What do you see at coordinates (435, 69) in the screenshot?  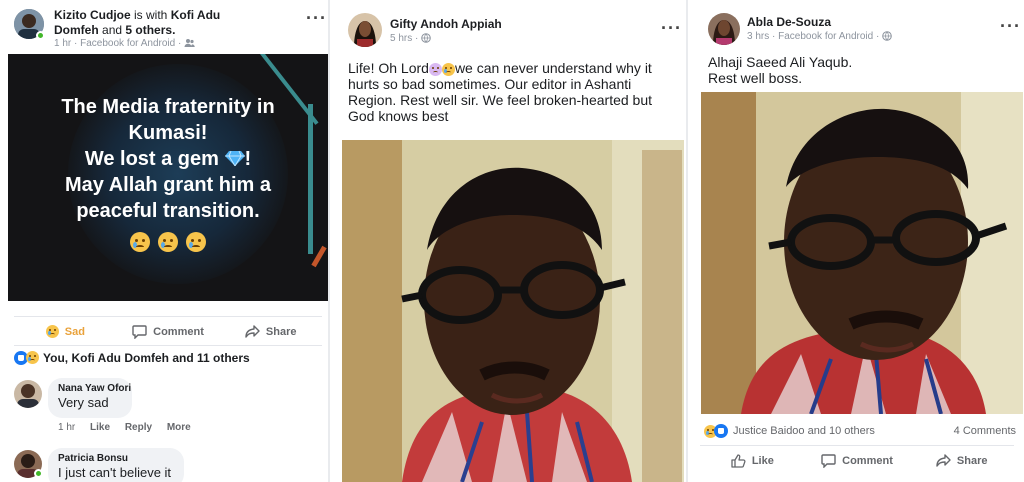 I see `dizzy-face-icon` at bounding box center [435, 69].